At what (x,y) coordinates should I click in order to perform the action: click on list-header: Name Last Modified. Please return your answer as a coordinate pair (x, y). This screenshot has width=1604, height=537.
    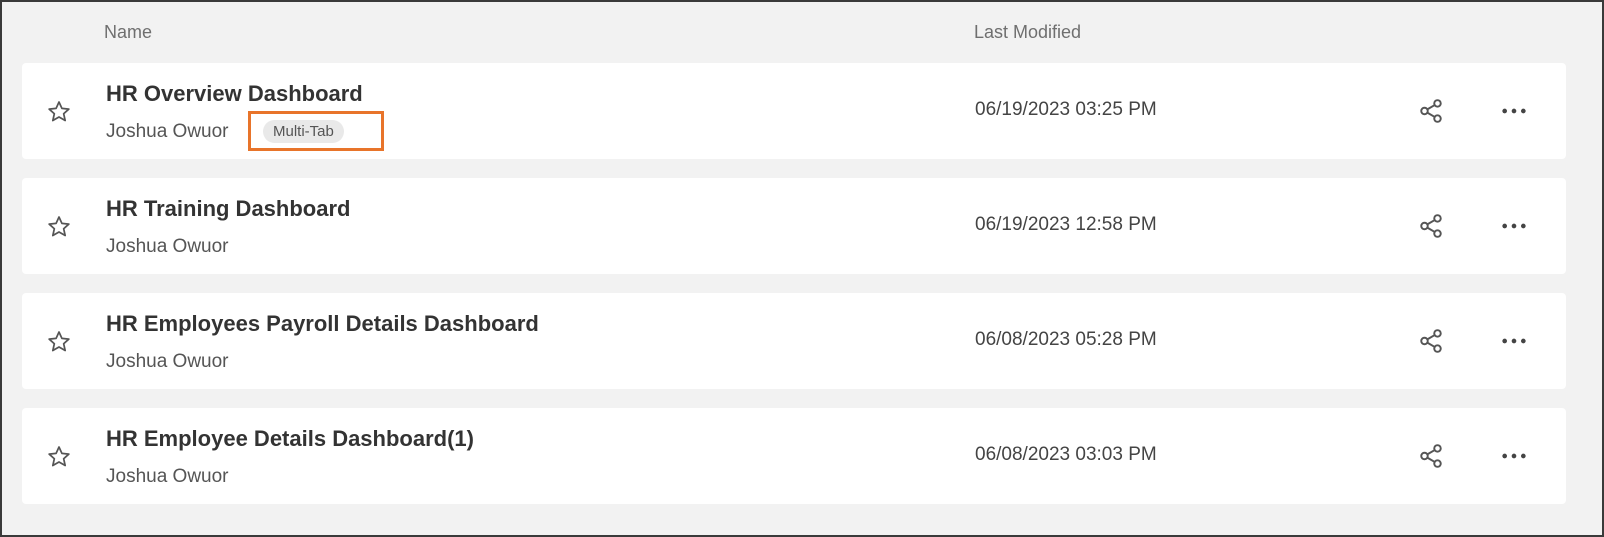
    Looking at the image, I should click on (802, 33).